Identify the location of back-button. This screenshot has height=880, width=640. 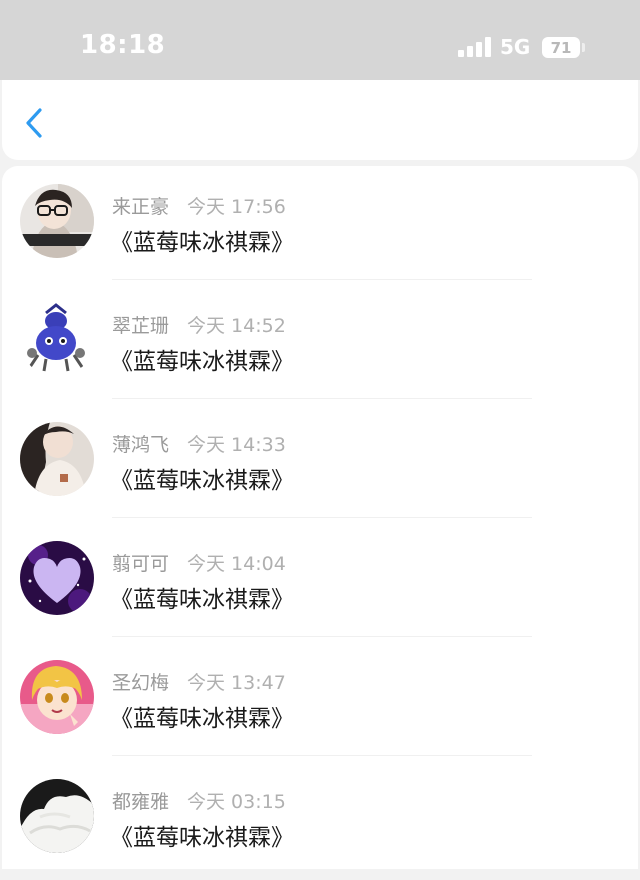
(35, 123).